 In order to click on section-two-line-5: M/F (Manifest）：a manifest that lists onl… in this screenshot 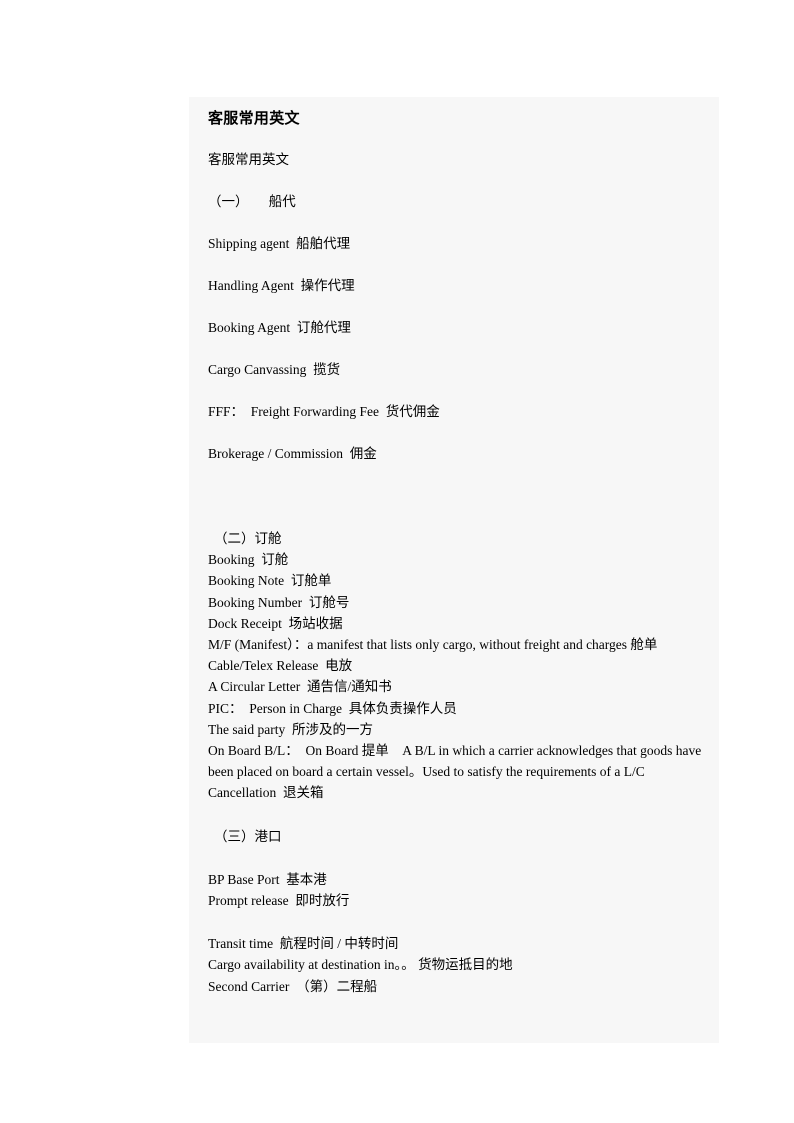, I will do `click(433, 645)`.